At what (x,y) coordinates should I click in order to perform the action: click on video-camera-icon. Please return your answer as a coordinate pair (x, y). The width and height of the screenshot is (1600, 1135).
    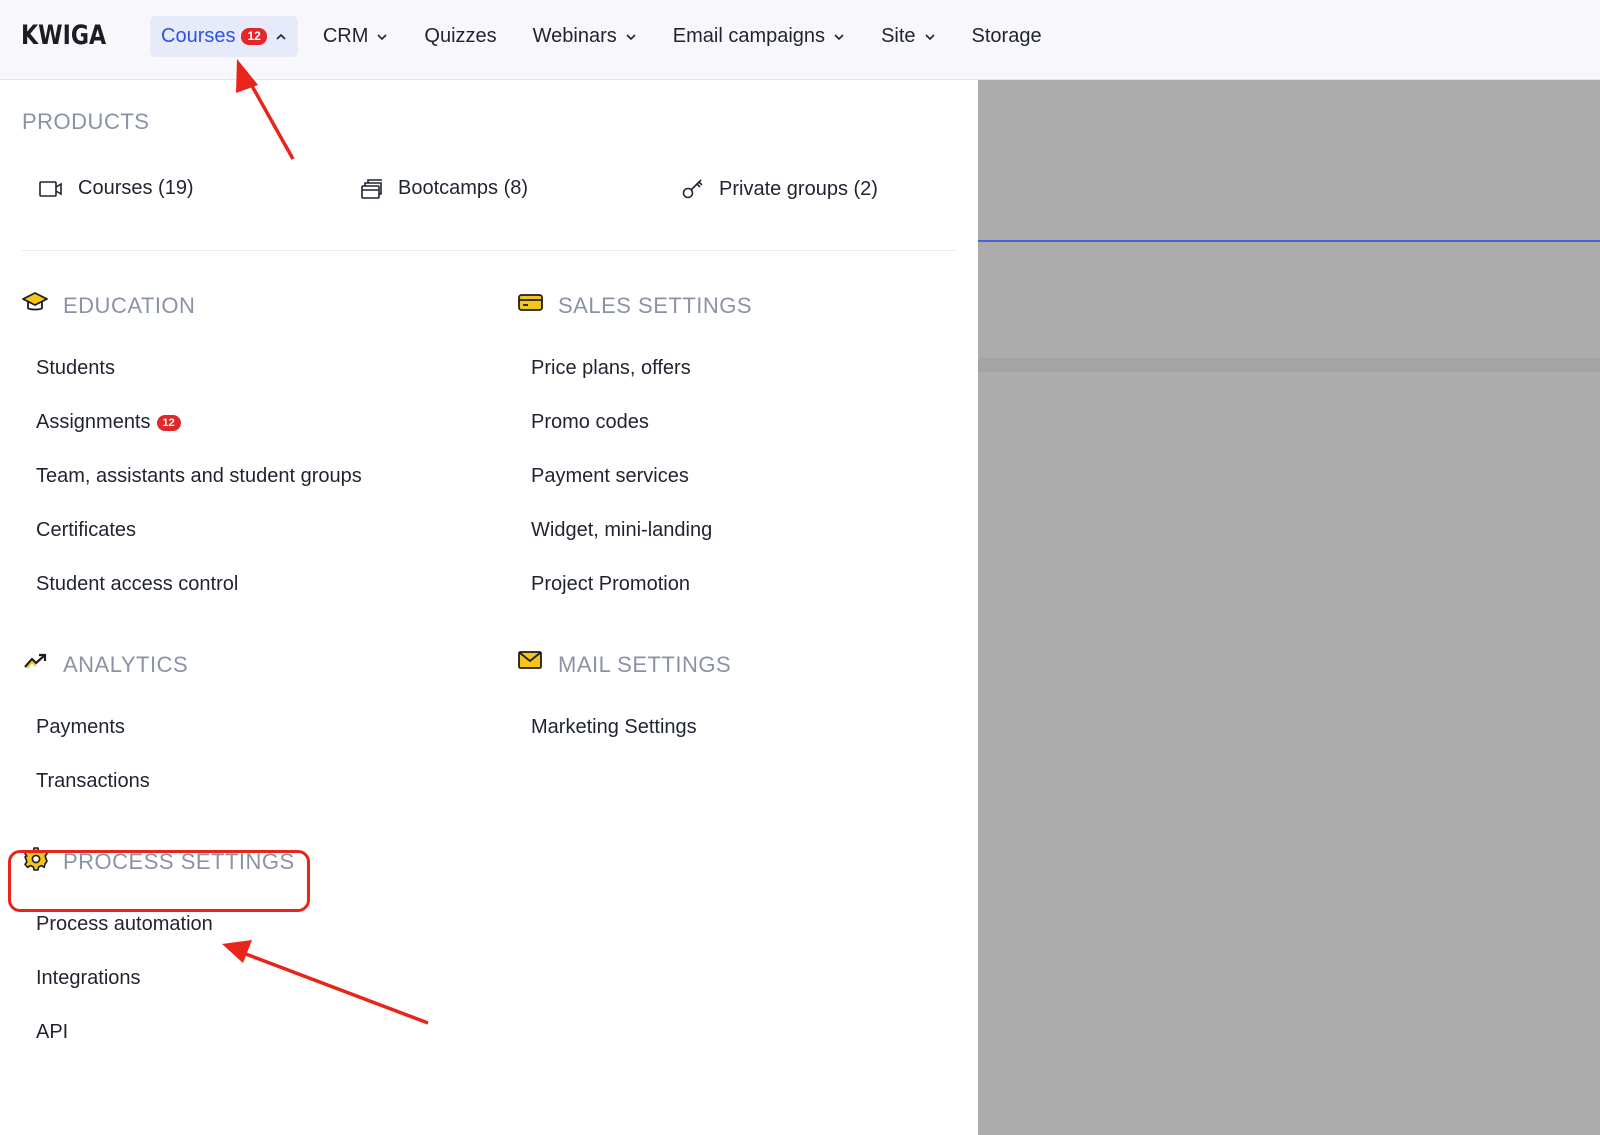
    Looking at the image, I should click on (50, 188).